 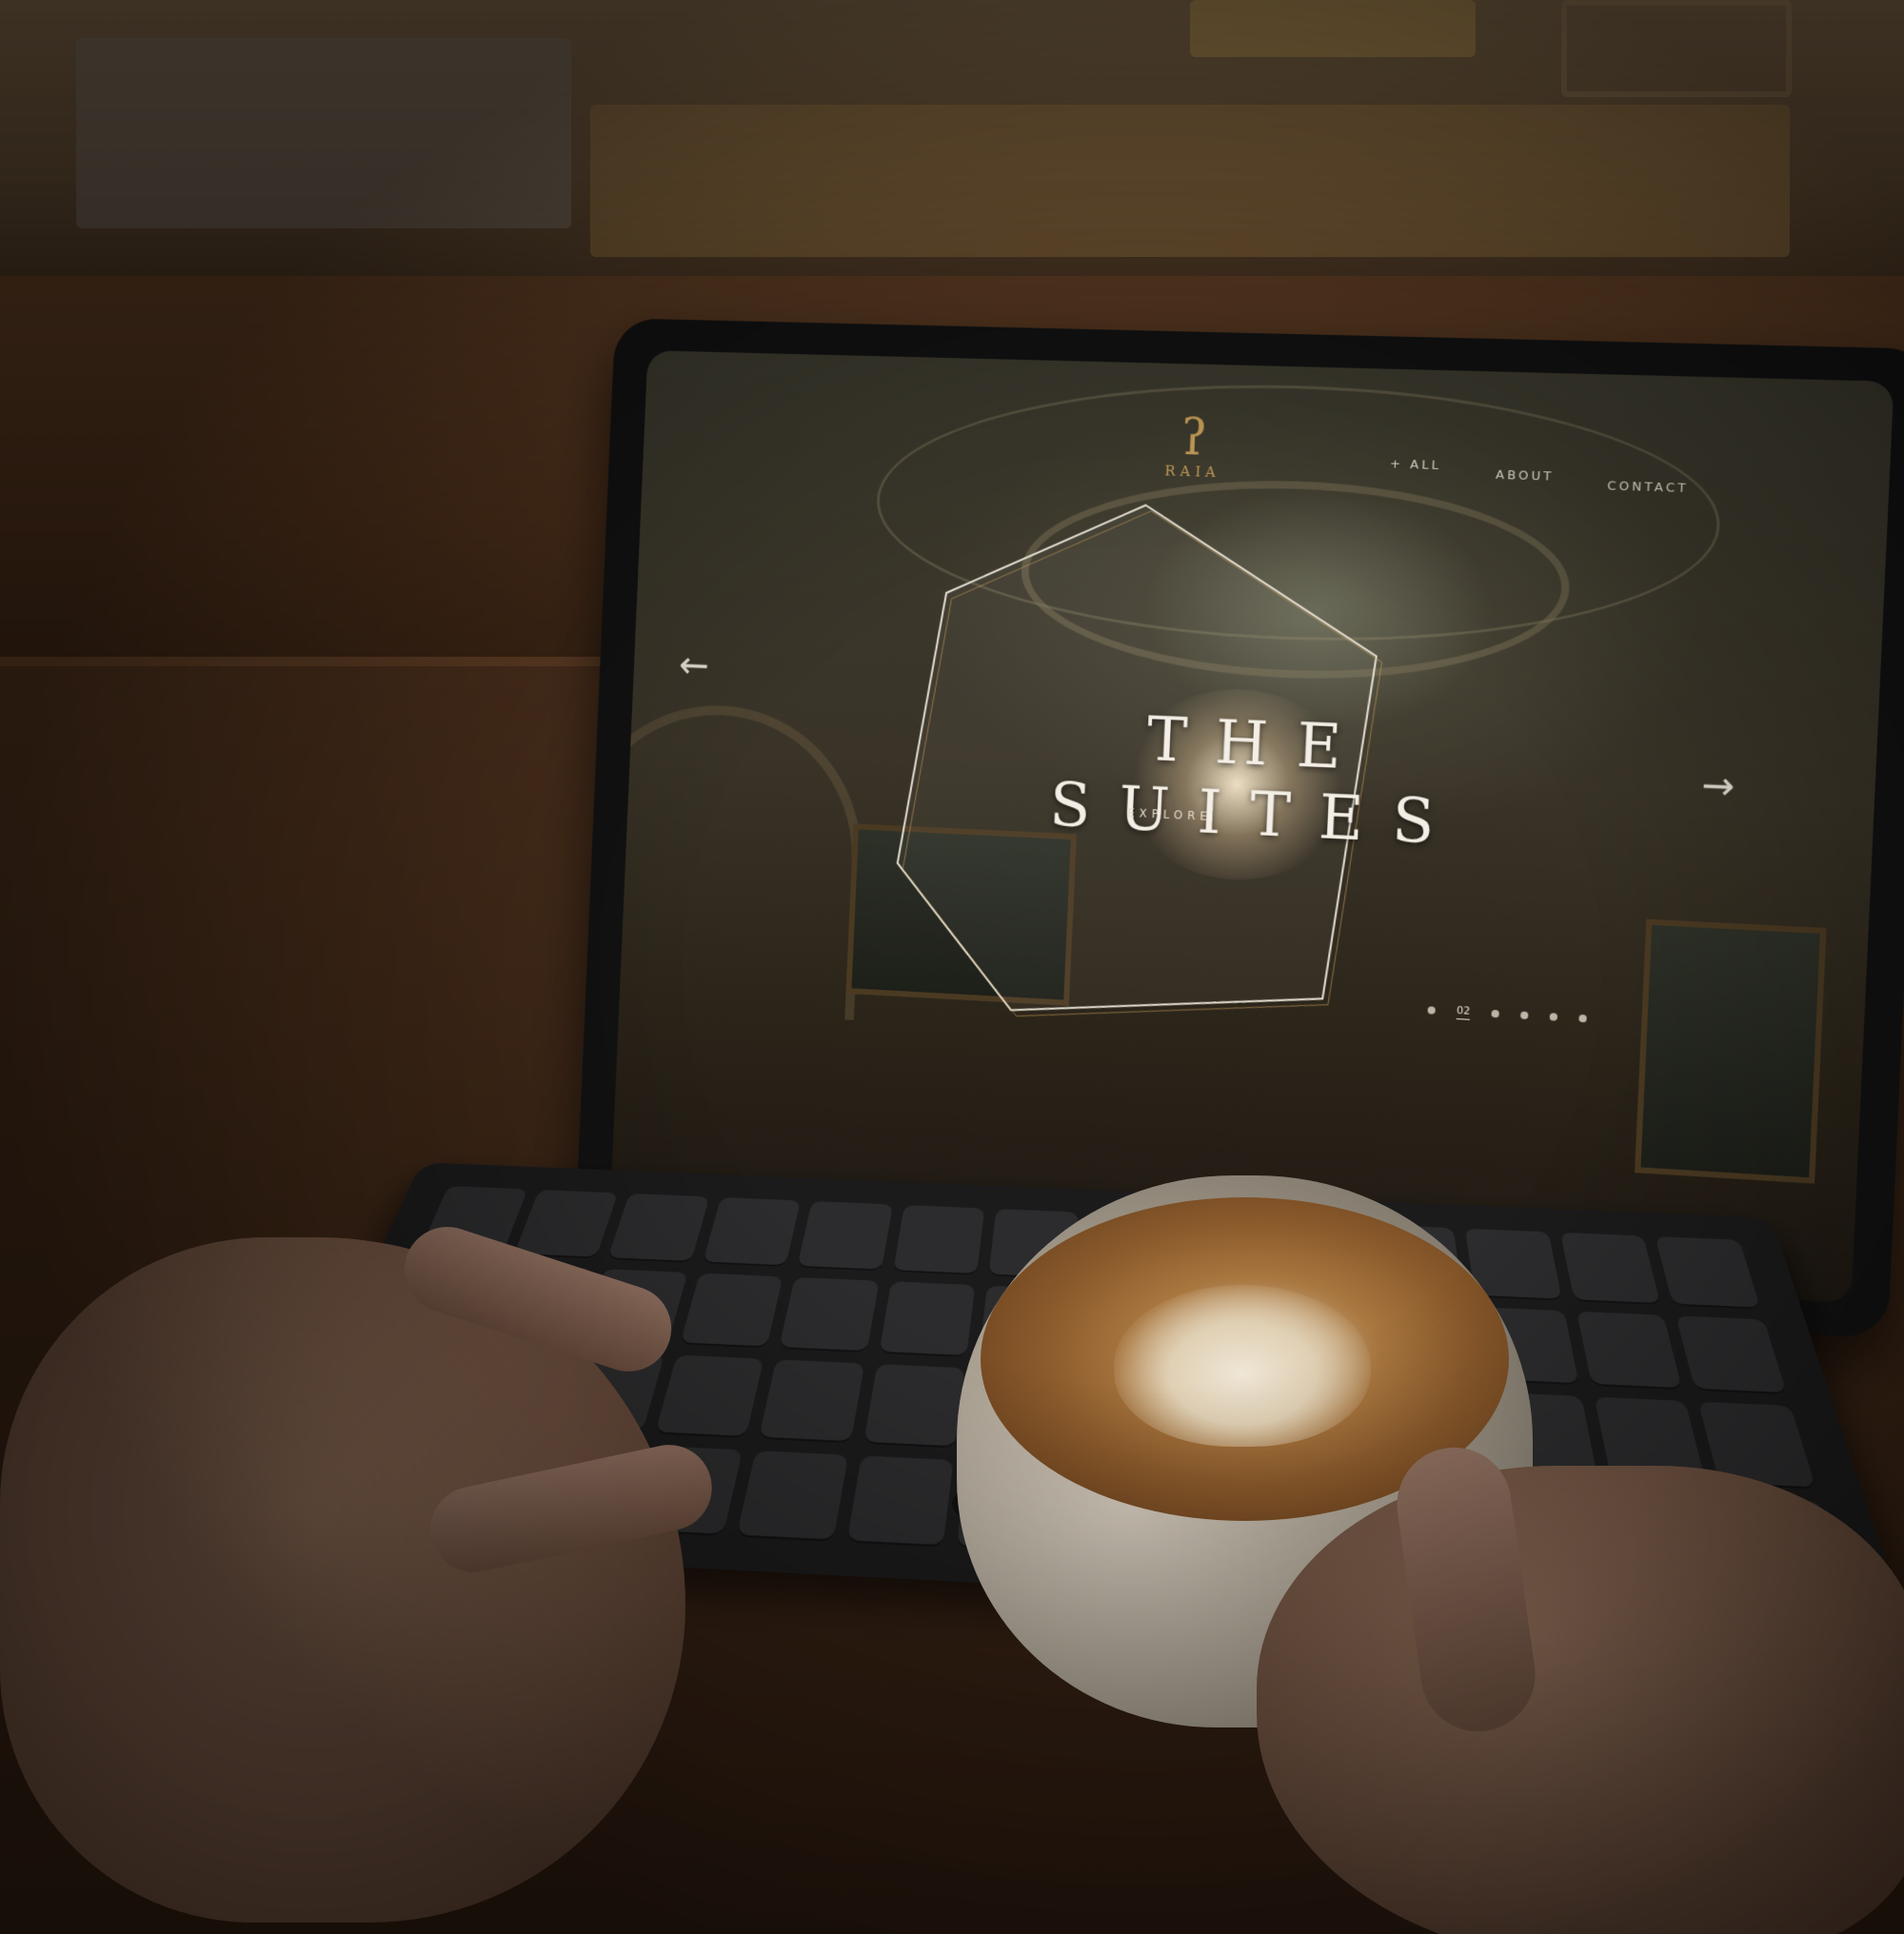 I want to click on logo-wordmark: RAIA, so click(x=1192, y=472).